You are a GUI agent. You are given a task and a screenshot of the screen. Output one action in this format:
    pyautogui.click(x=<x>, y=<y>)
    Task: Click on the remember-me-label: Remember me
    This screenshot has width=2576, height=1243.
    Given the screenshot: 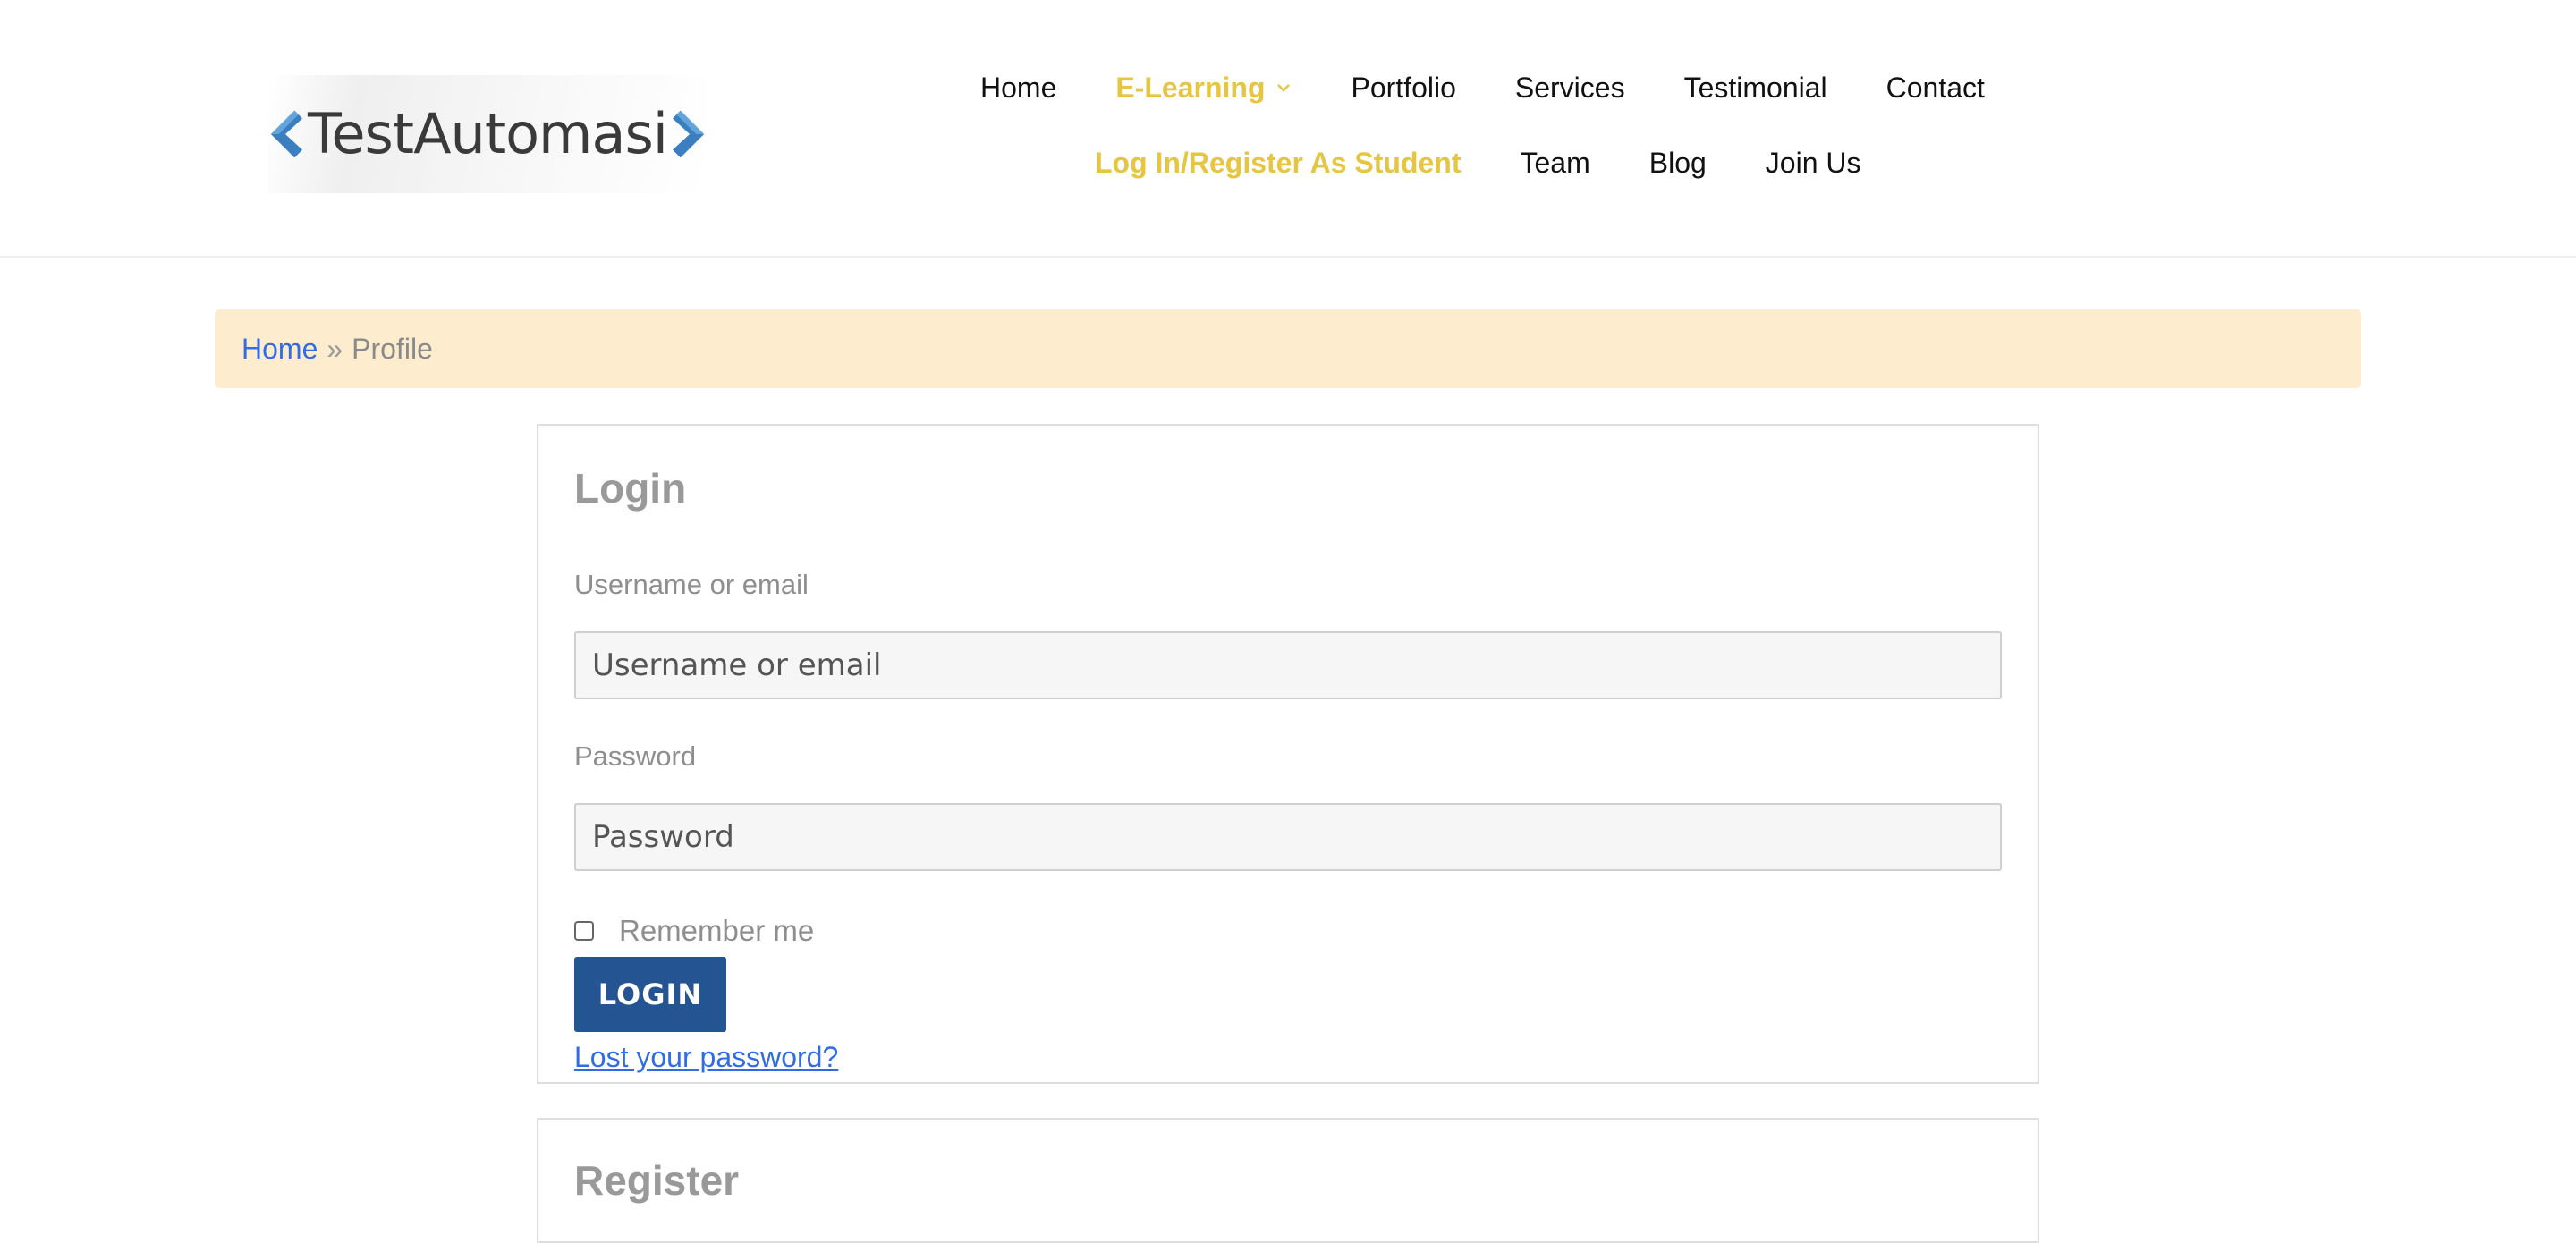 What is the action you would take?
    pyautogui.click(x=717, y=930)
    